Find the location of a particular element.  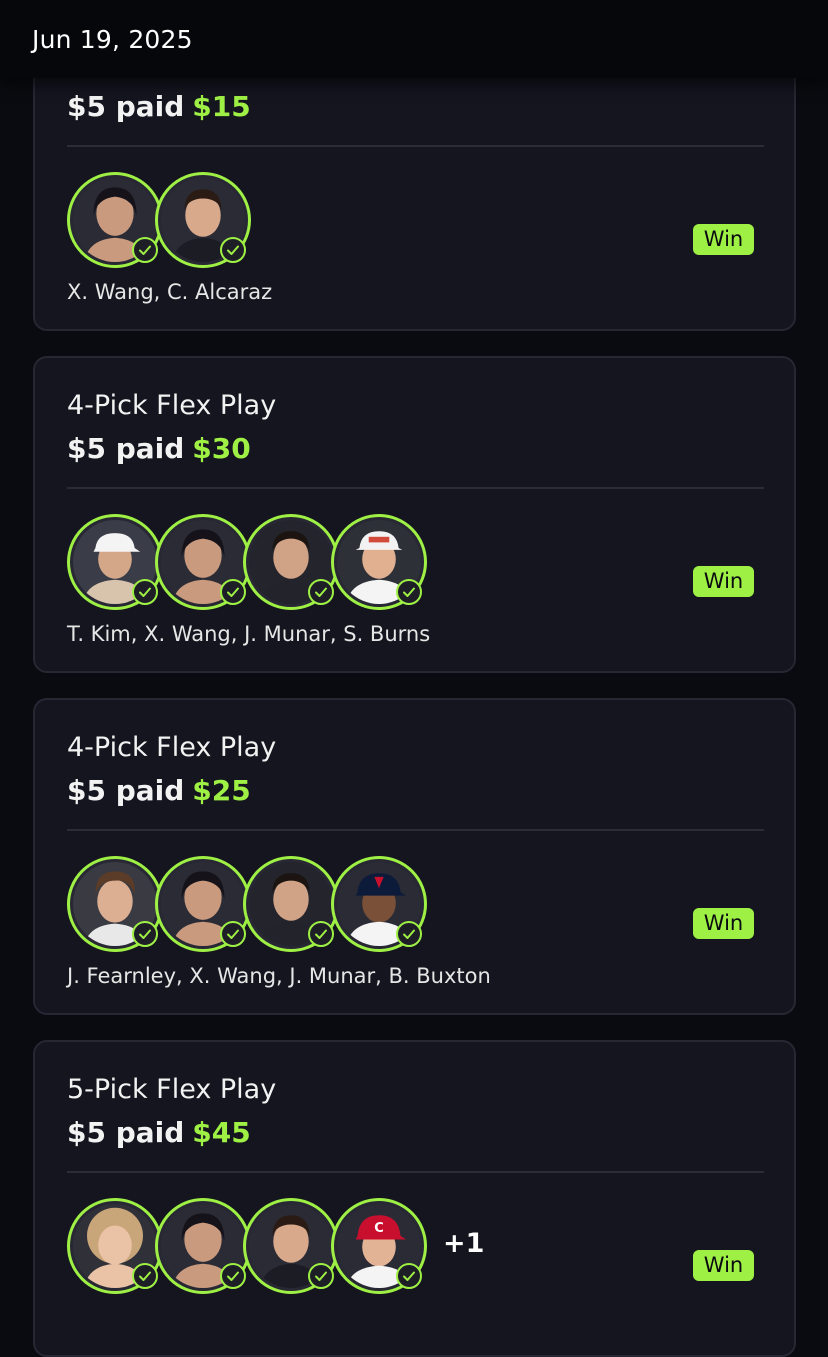

player-names: T. Kim, X. Wang, J. Munar, S. Burns is located at coordinates (249, 634).